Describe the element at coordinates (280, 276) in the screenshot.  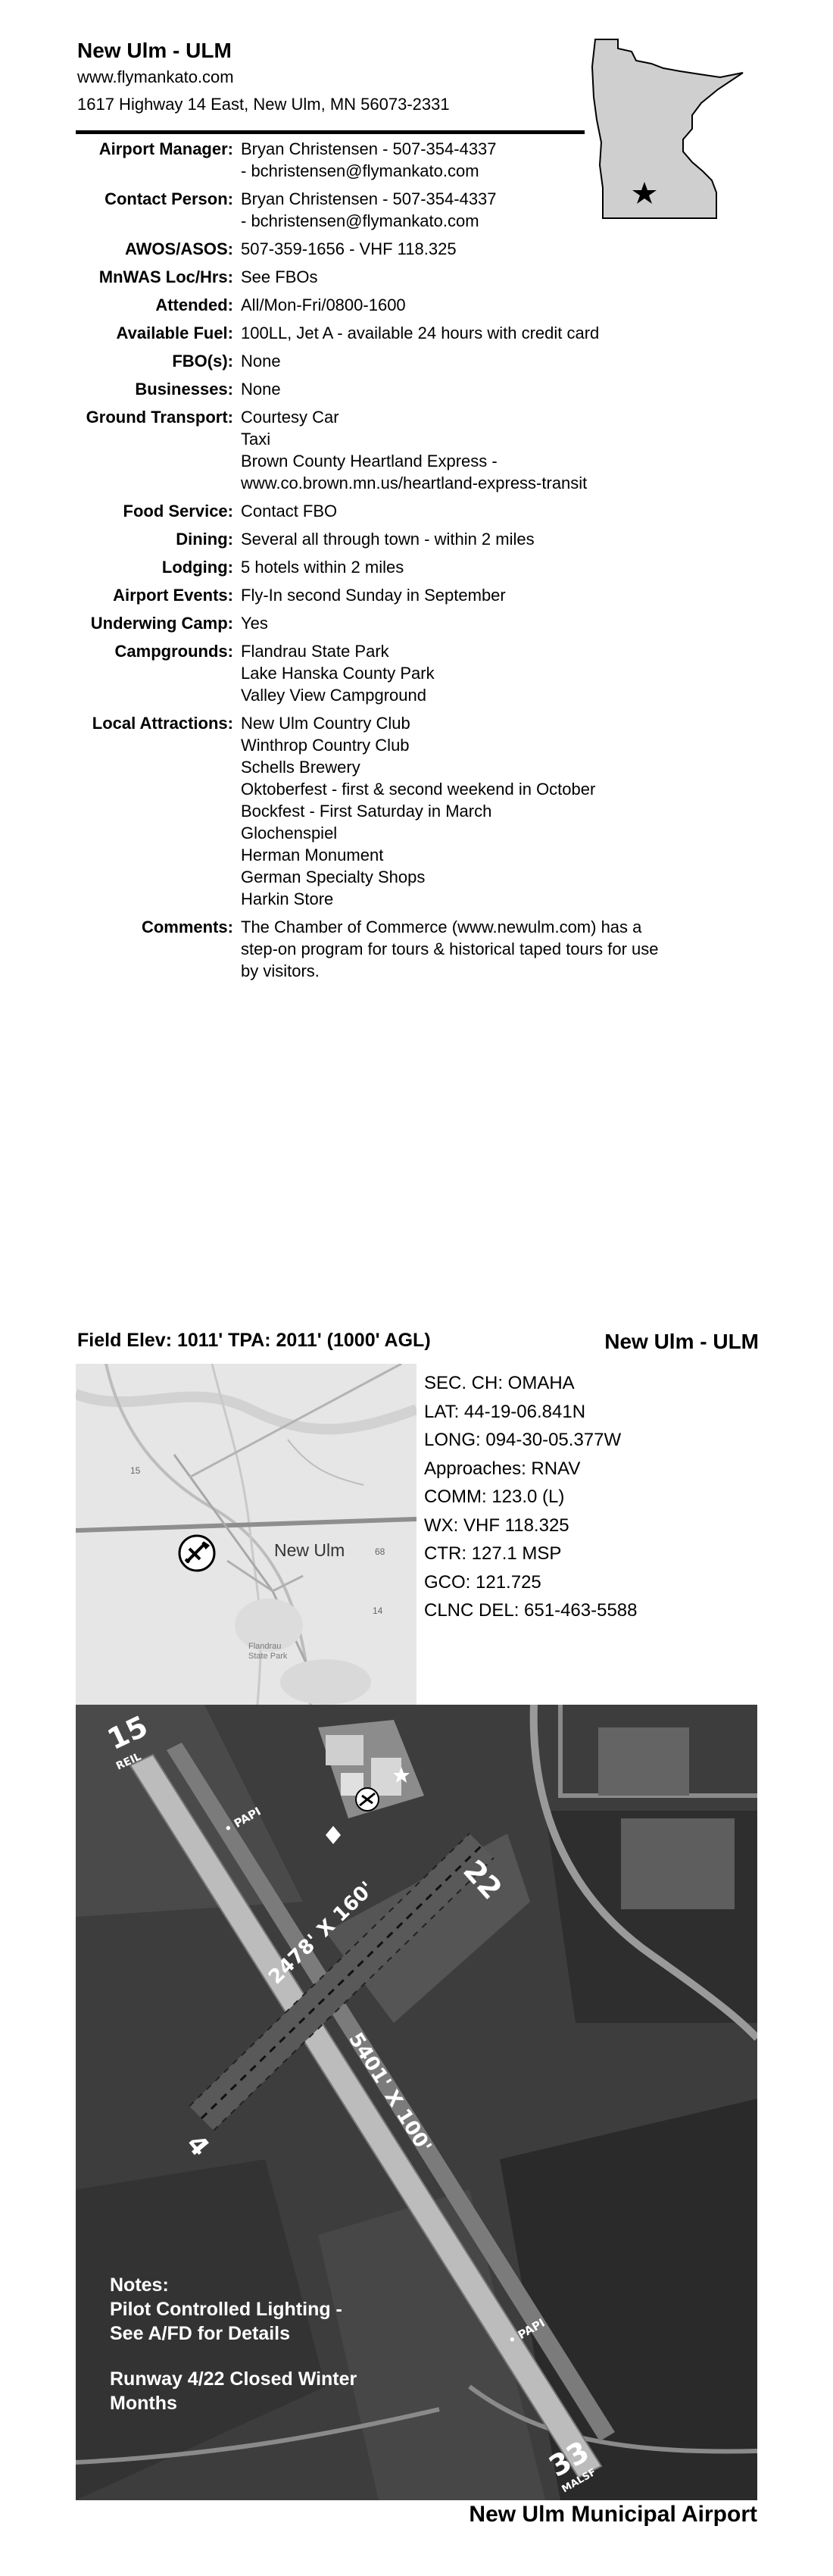
I see `info-value: See FBOs` at that location.